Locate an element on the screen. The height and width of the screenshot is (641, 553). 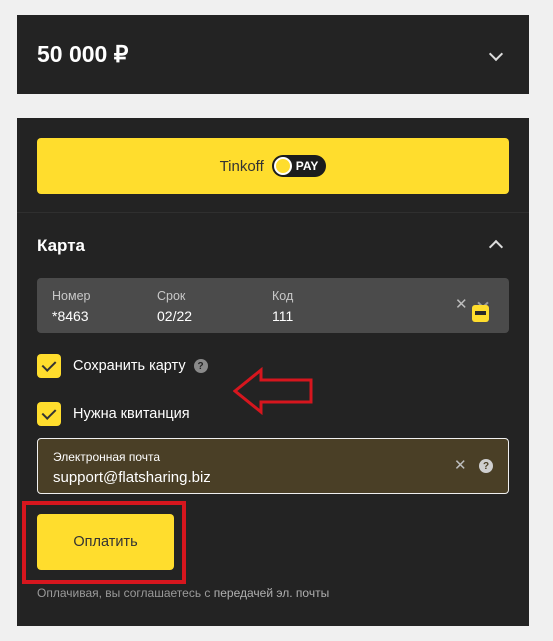
need-receipt-label: Нужна квитанция is located at coordinates (131, 414).